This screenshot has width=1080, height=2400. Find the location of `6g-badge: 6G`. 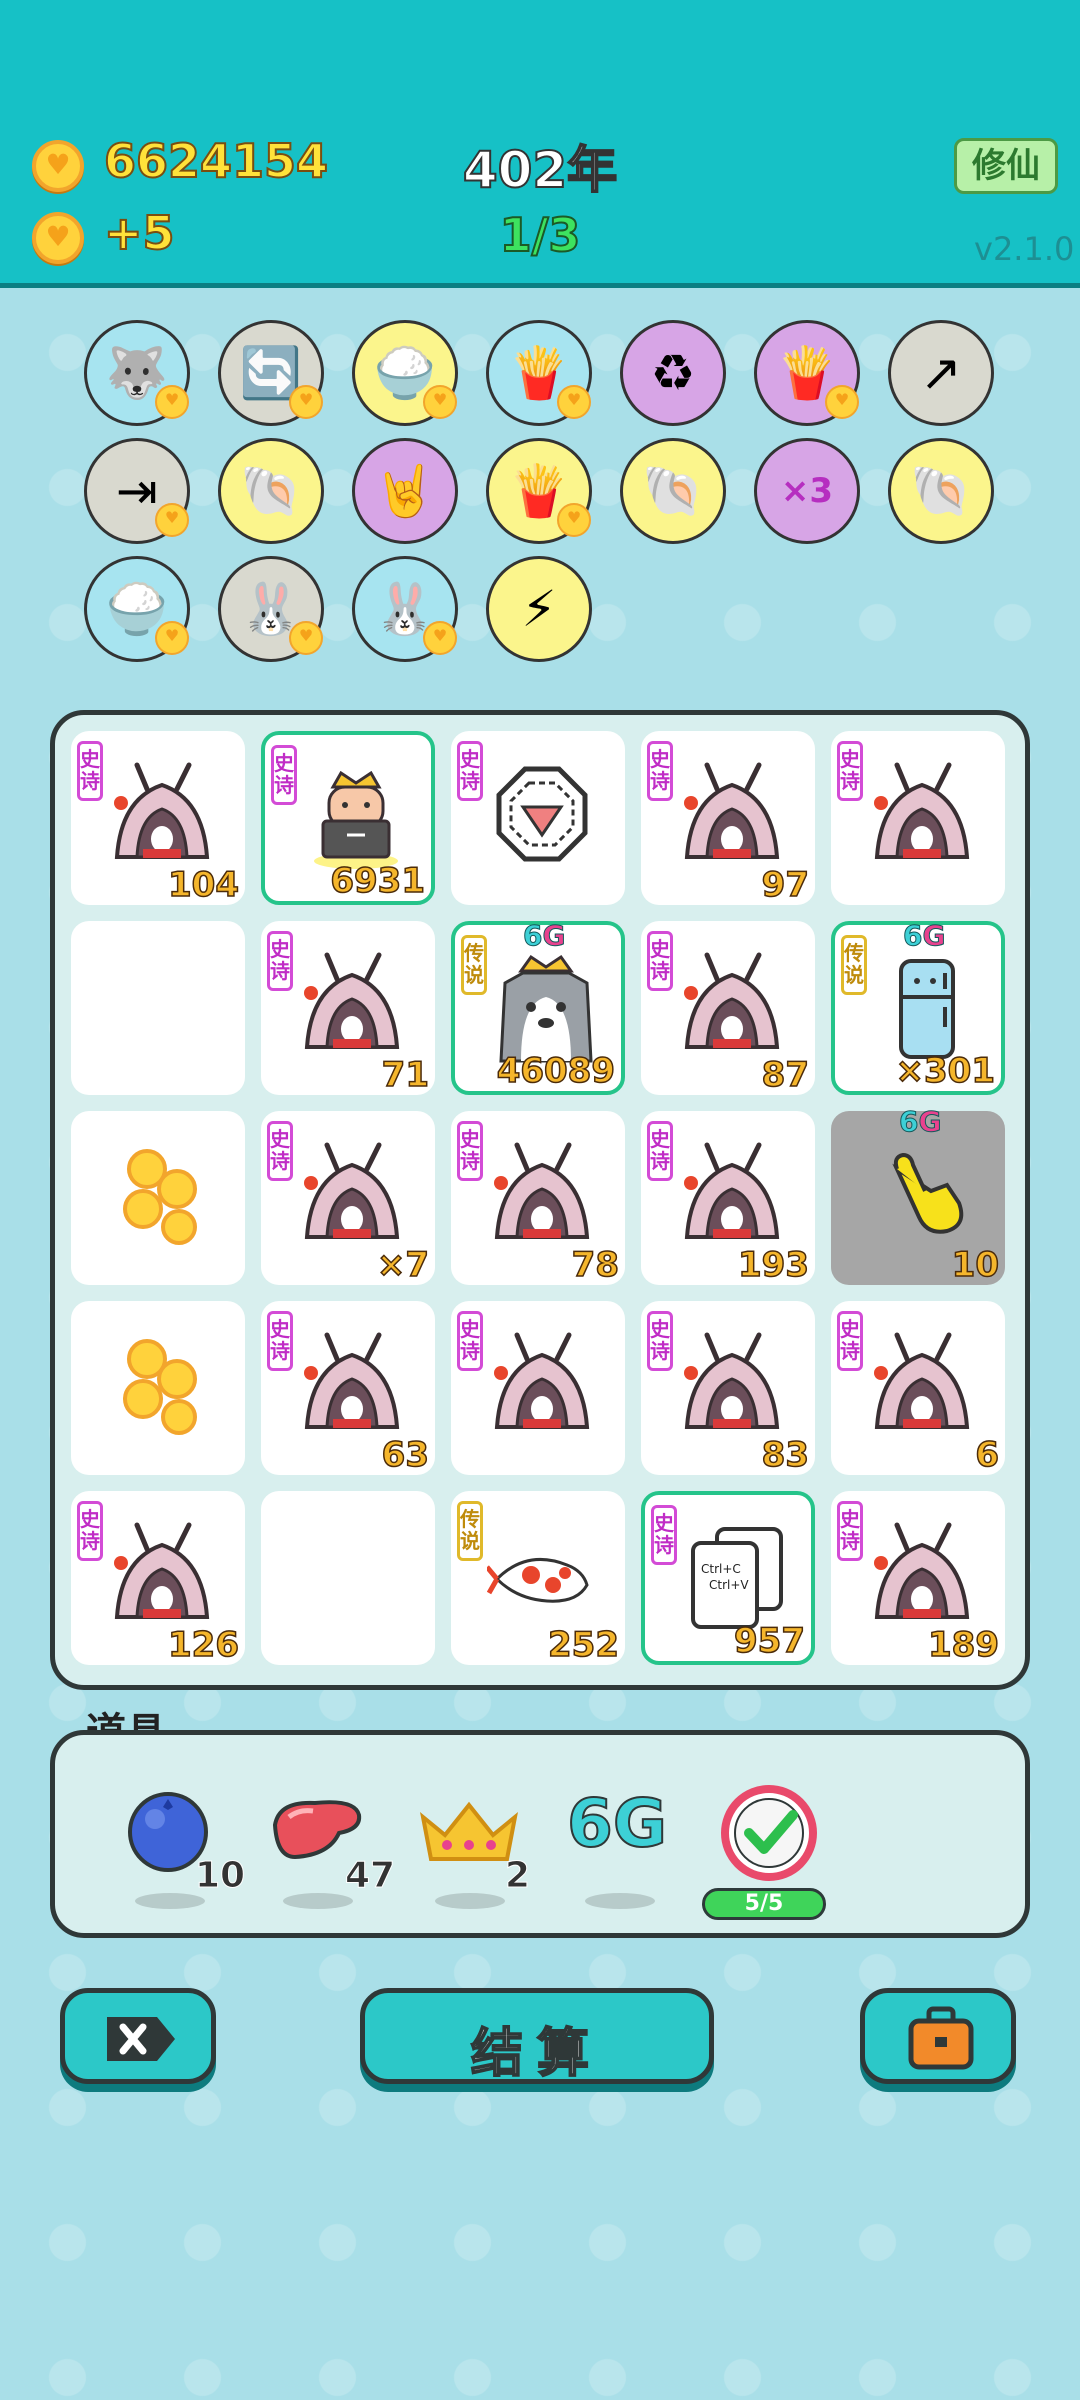

6g-badge: 6G is located at coordinates (924, 936).